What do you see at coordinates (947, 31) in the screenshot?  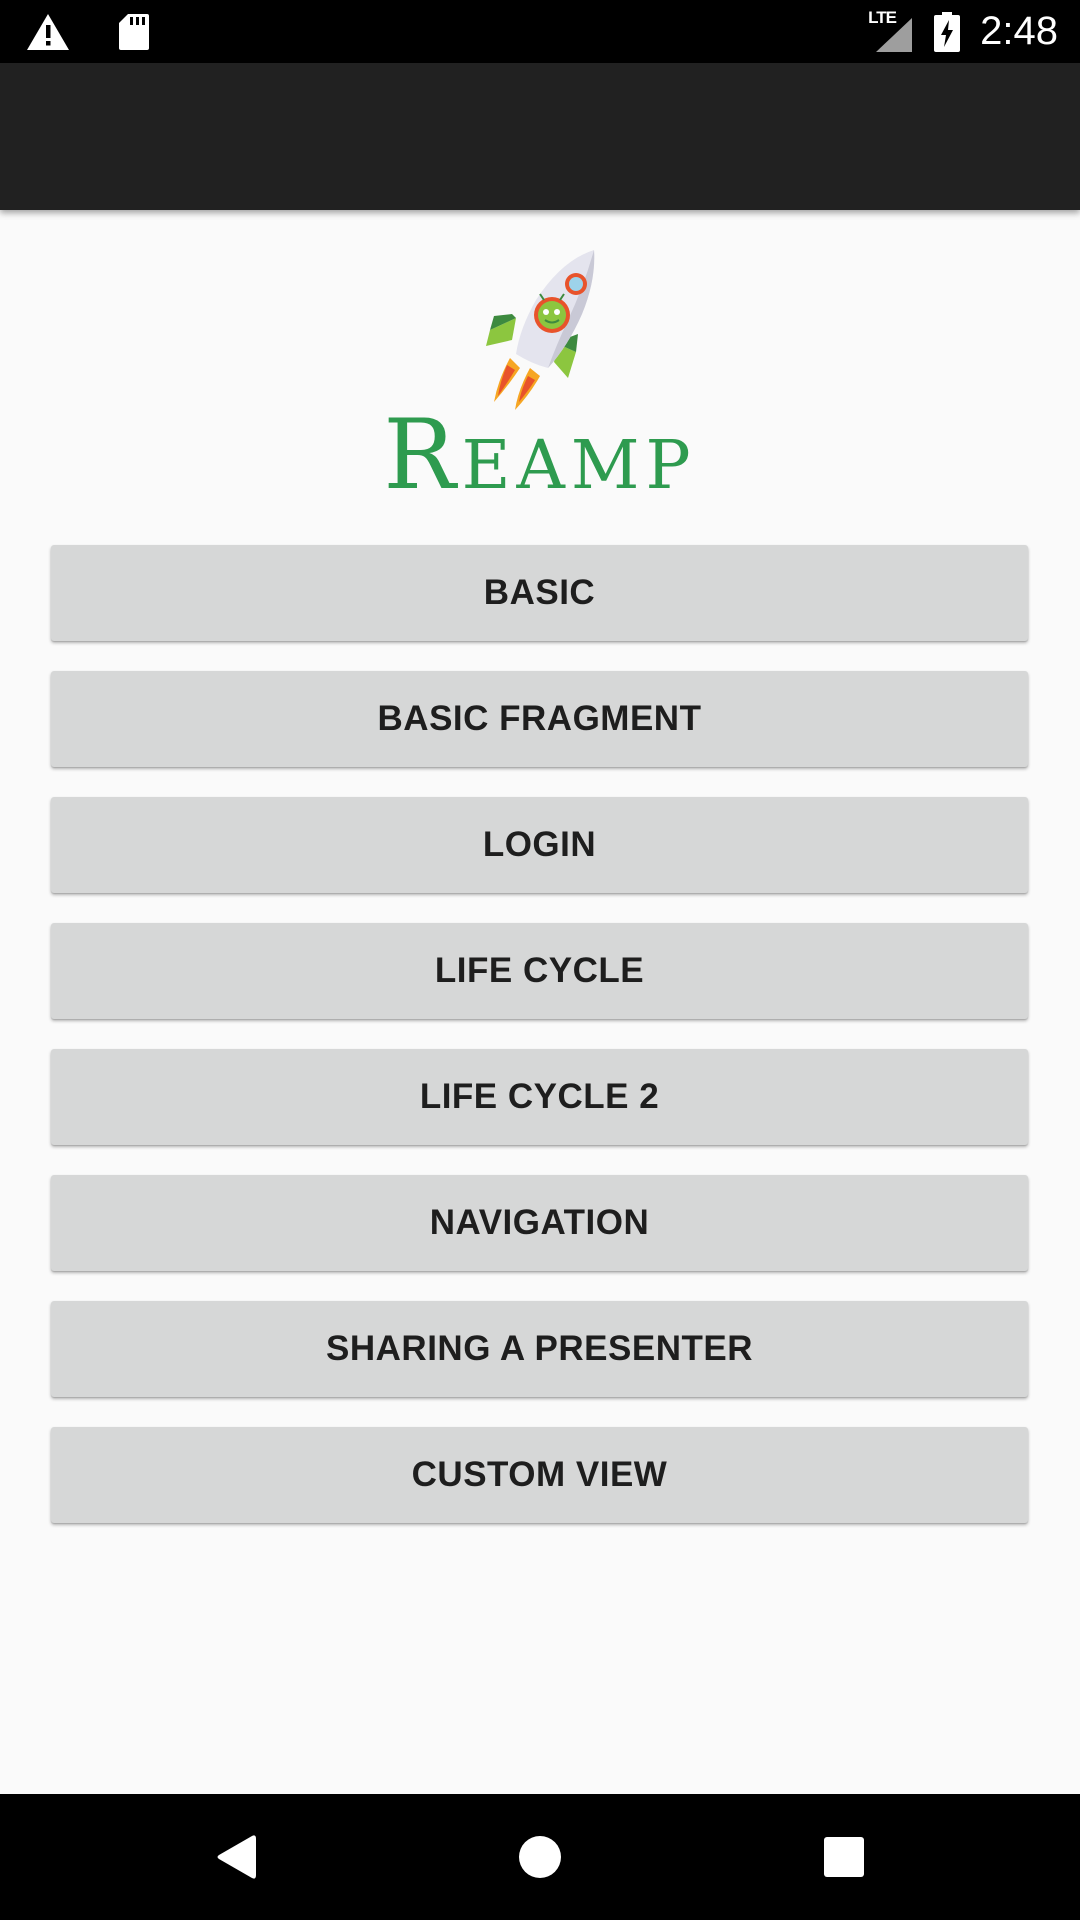 I see `battery-charging-icon` at bounding box center [947, 31].